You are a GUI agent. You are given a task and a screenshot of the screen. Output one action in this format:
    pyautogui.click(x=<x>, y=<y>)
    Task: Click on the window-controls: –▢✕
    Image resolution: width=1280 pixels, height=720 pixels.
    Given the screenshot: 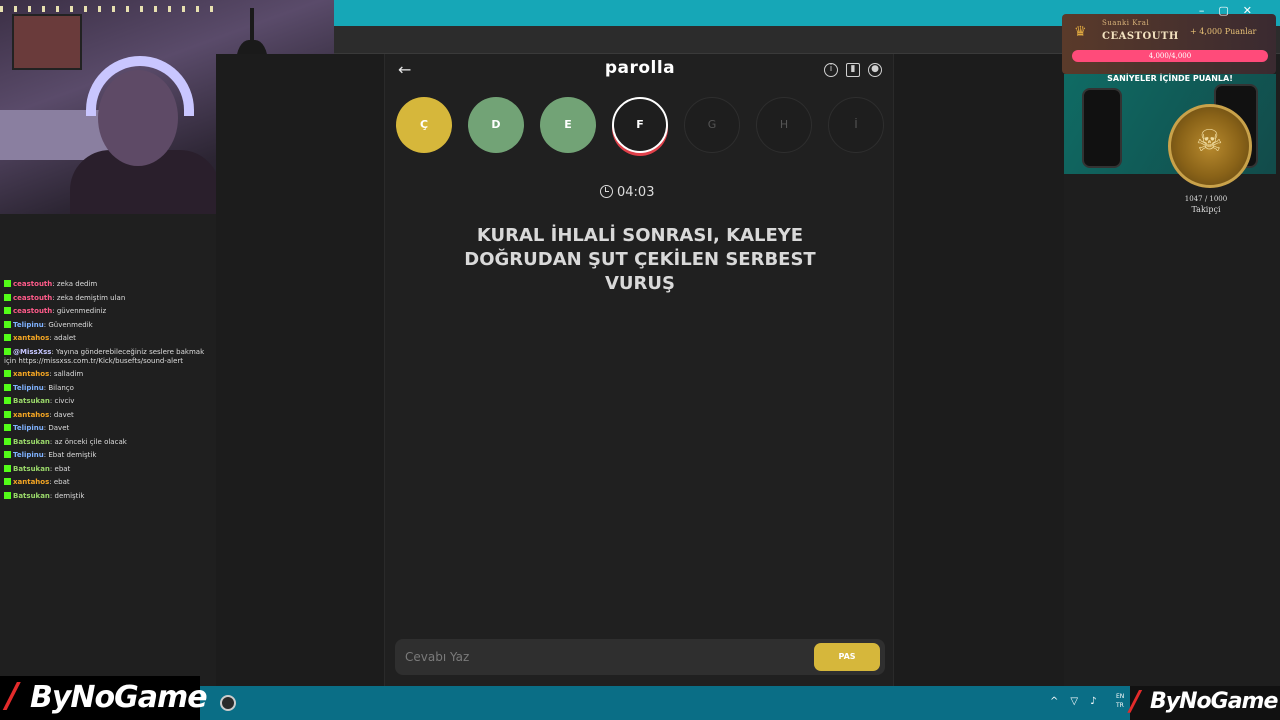 What is the action you would take?
    pyautogui.click(x=1232, y=10)
    